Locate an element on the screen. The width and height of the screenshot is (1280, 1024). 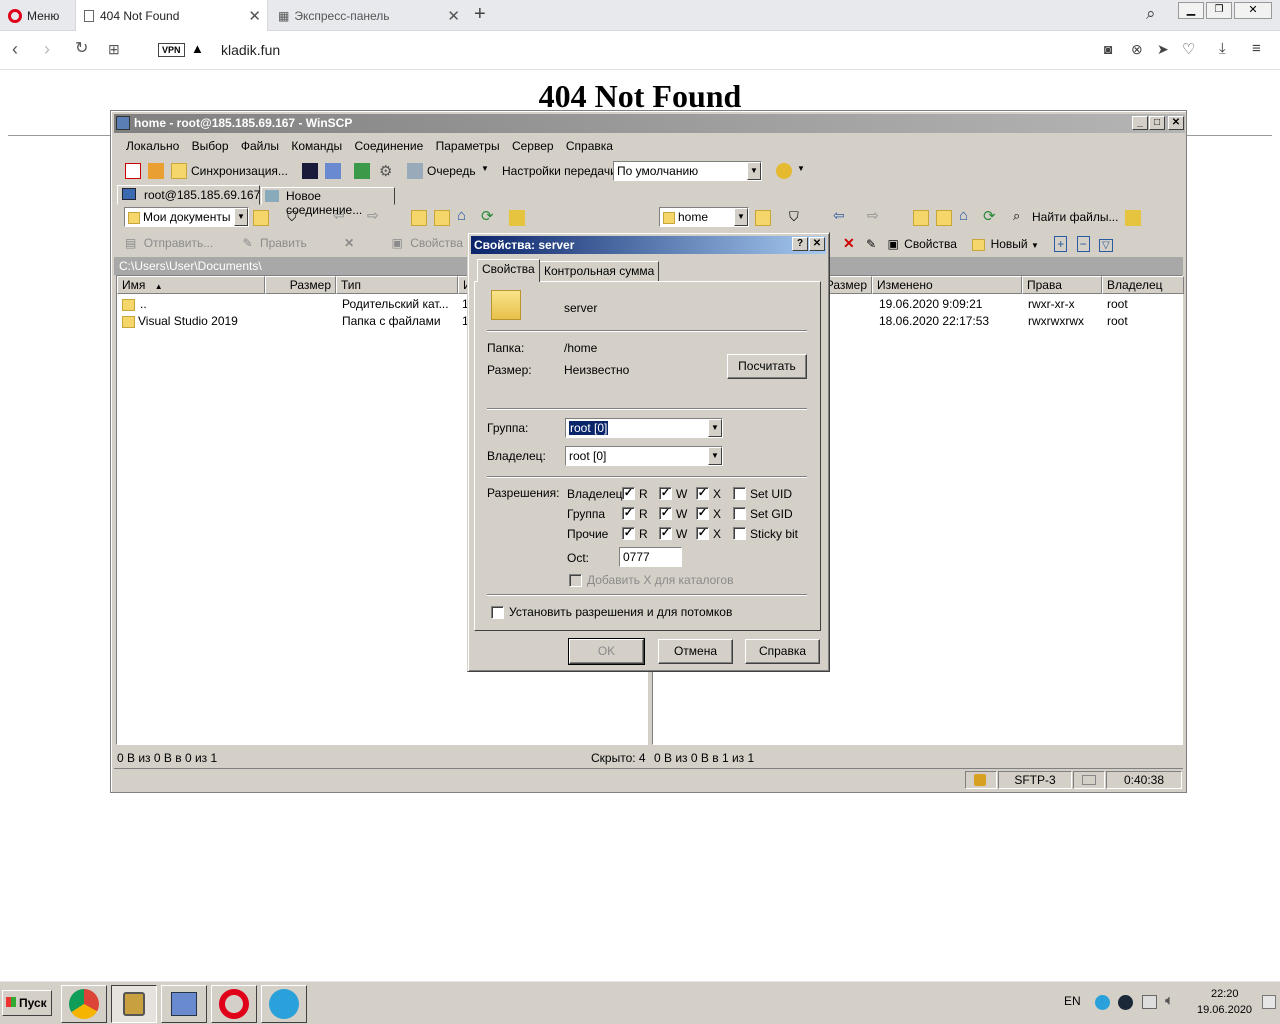
right-location-select: home ▼ is located at coordinates (704, 217).